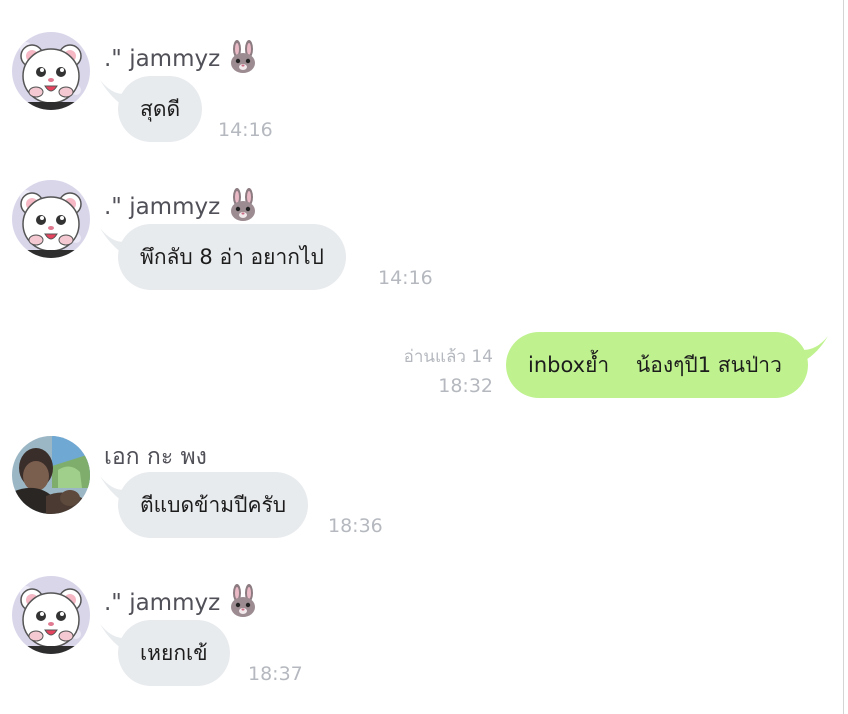 Image resolution: width=848 pixels, height=714 pixels. What do you see at coordinates (275, 674) in the screenshot?
I see `message-timestamp: 18:37` at bounding box center [275, 674].